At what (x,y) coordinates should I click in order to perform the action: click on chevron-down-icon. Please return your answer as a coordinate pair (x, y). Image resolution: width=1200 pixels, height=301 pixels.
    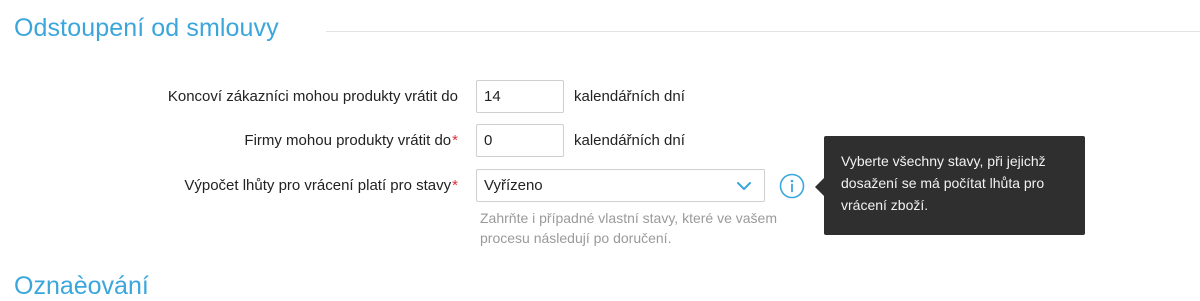
    Looking at the image, I should click on (744, 186).